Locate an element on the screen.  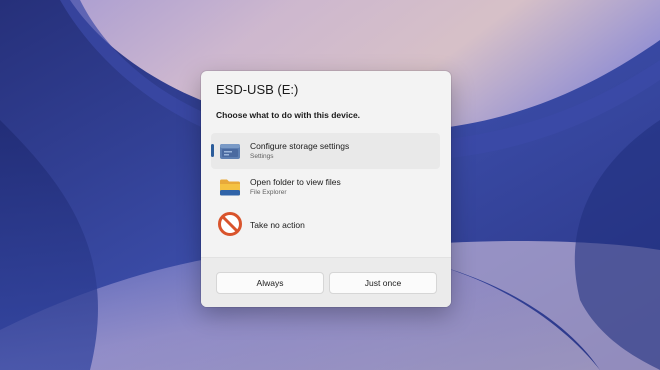
dialog-title: ESD-USB (E:) is located at coordinates (257, 89).